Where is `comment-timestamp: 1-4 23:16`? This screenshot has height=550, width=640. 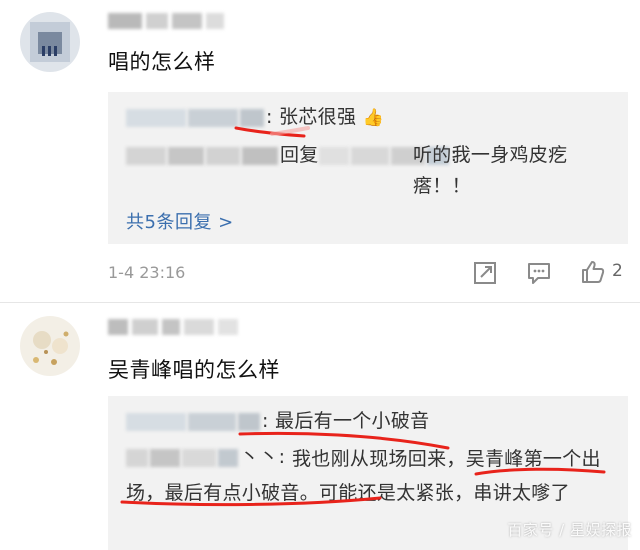
comment-timestamp: 1-4 23:16 is located at coordinates (147, 272).